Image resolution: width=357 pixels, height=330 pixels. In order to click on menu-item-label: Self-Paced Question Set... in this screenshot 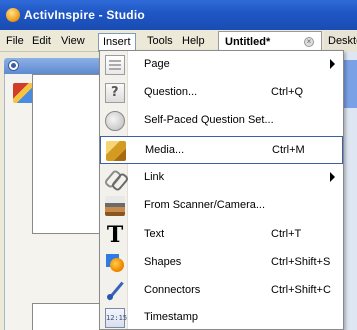, I will do `click(209, 120)`.